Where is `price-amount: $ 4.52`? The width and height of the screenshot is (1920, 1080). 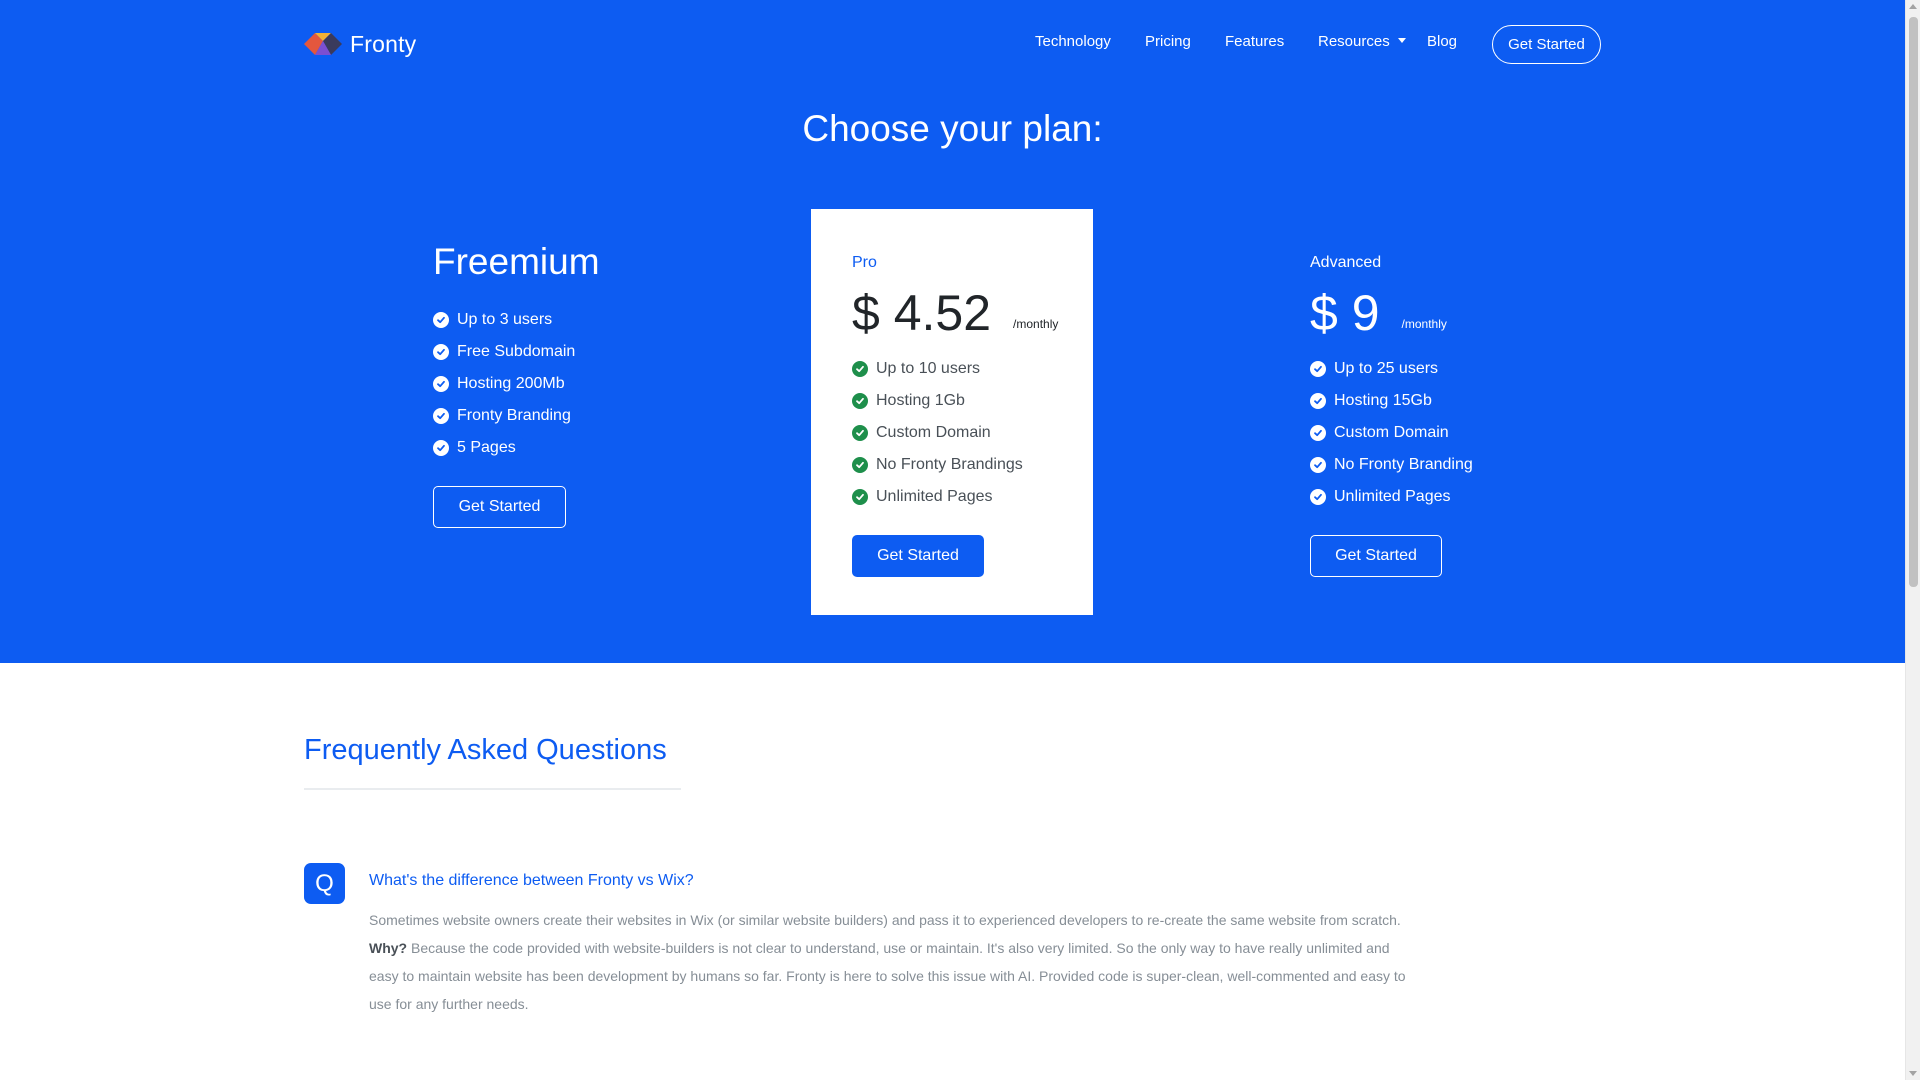
price-amount: $ 4.52 is located at coordinates (922, 313).